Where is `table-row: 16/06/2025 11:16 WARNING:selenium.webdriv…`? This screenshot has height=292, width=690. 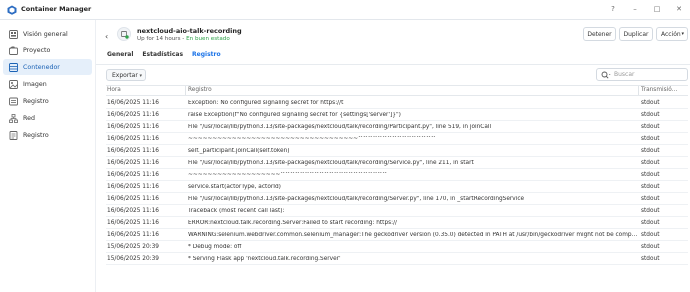 table-row: 16/06/2025 11:16 WARNING:selenium.webdriv… is located at coordinates (397, 235).